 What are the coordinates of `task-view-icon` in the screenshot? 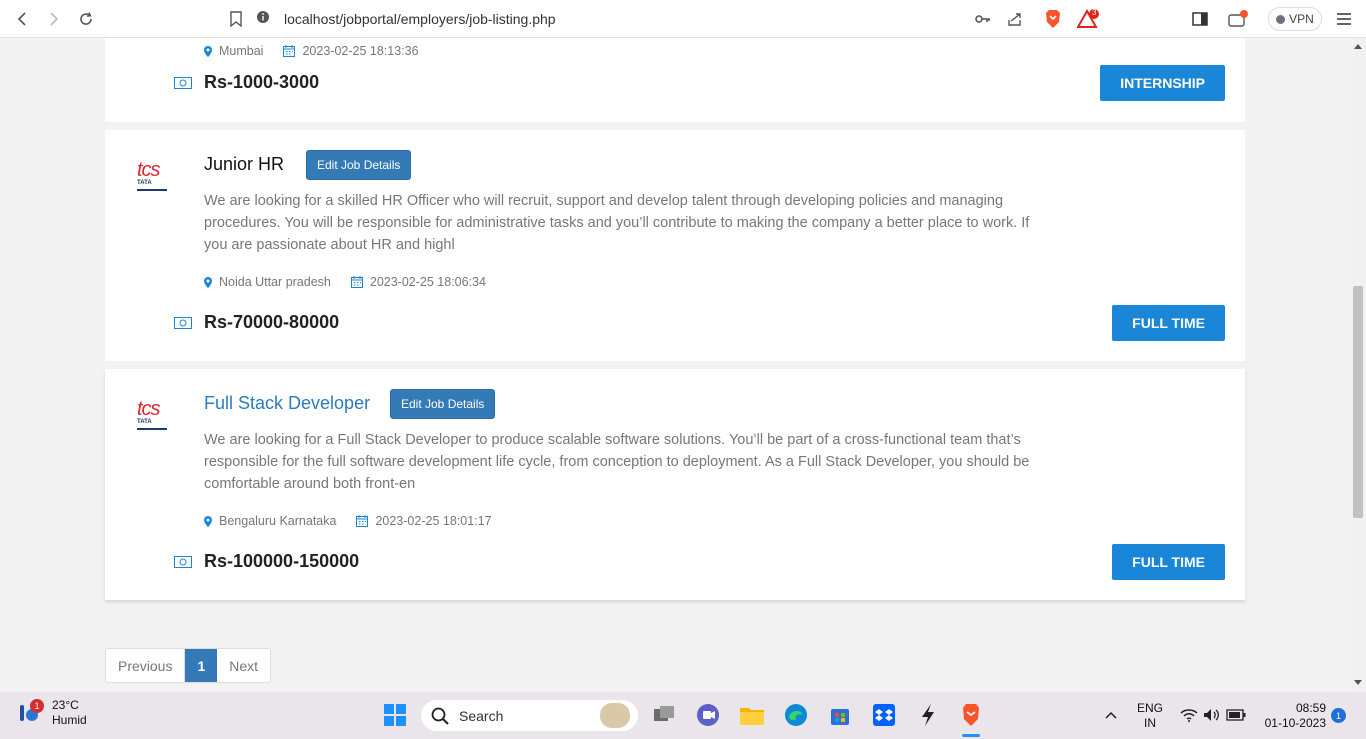 It's located at (664, 715).